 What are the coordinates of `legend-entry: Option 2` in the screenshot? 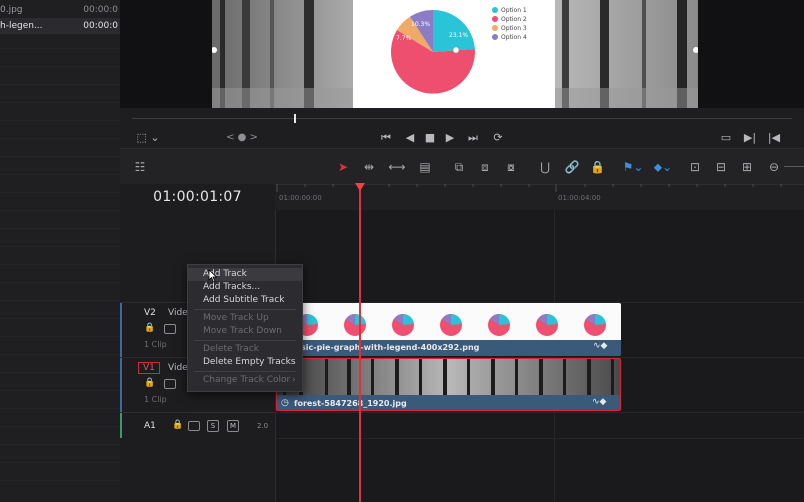 It's located at (514, 19).